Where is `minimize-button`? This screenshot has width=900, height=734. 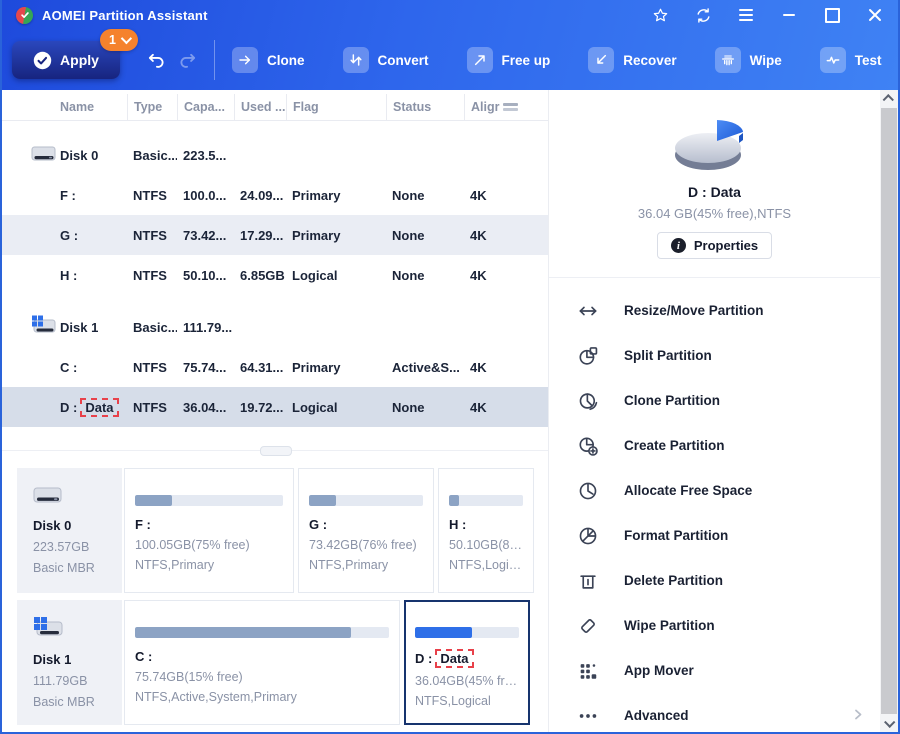 minimize-button is located at coordinates (789, 15).